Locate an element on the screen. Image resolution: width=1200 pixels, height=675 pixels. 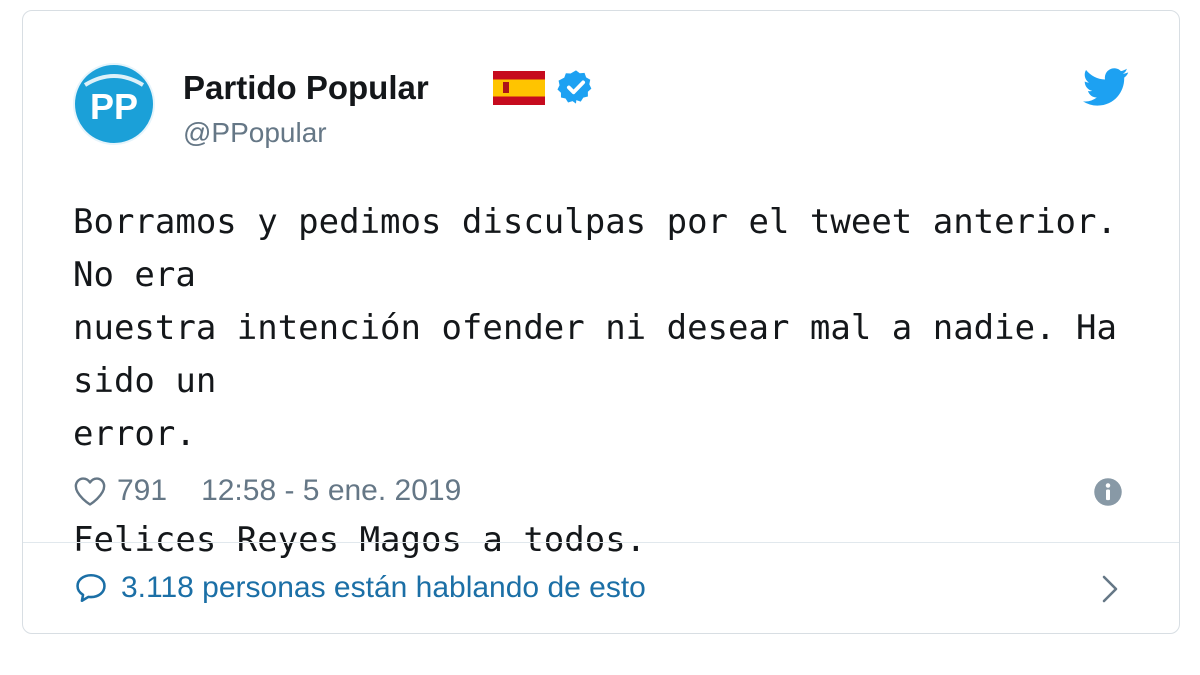
tweet-meta: 791 12:58 - 5 ene. 2019 is located at coordinates (267, 491).